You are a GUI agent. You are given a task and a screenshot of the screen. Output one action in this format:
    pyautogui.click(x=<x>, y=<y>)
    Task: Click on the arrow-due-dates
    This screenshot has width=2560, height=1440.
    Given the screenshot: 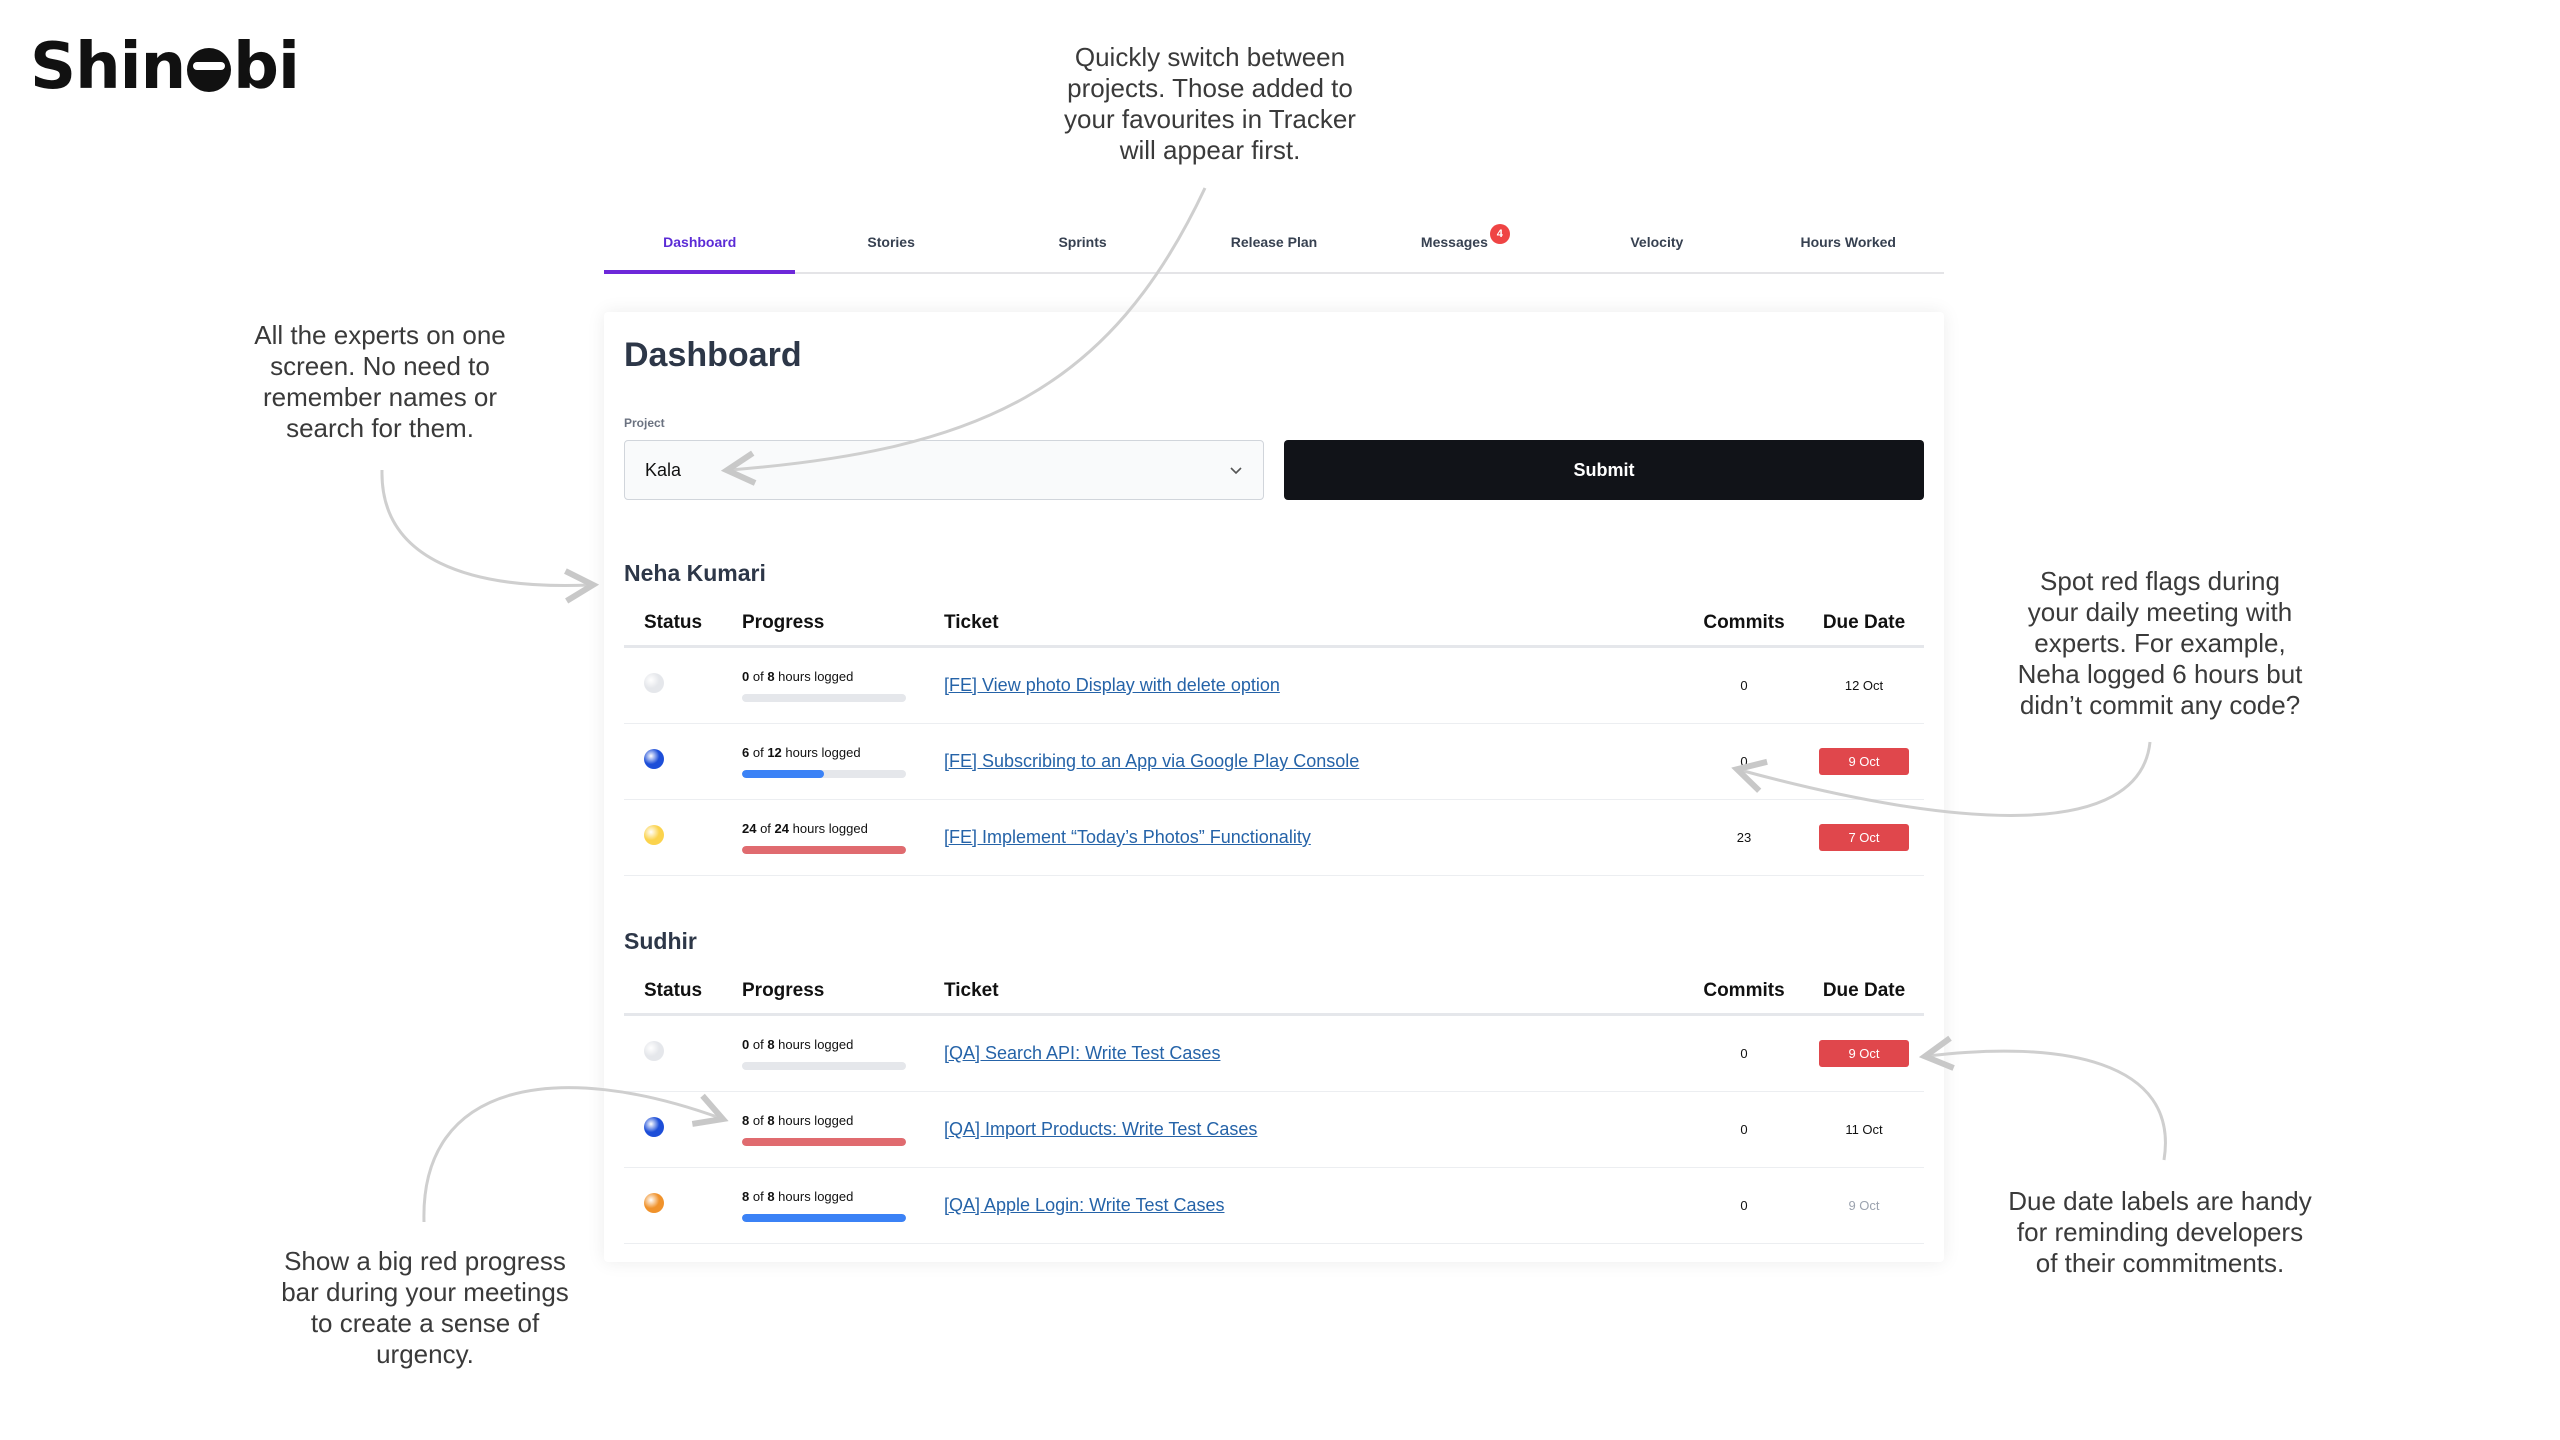 What is the action you would take?
    pyautogui.click(x=2047, y=1106)
    